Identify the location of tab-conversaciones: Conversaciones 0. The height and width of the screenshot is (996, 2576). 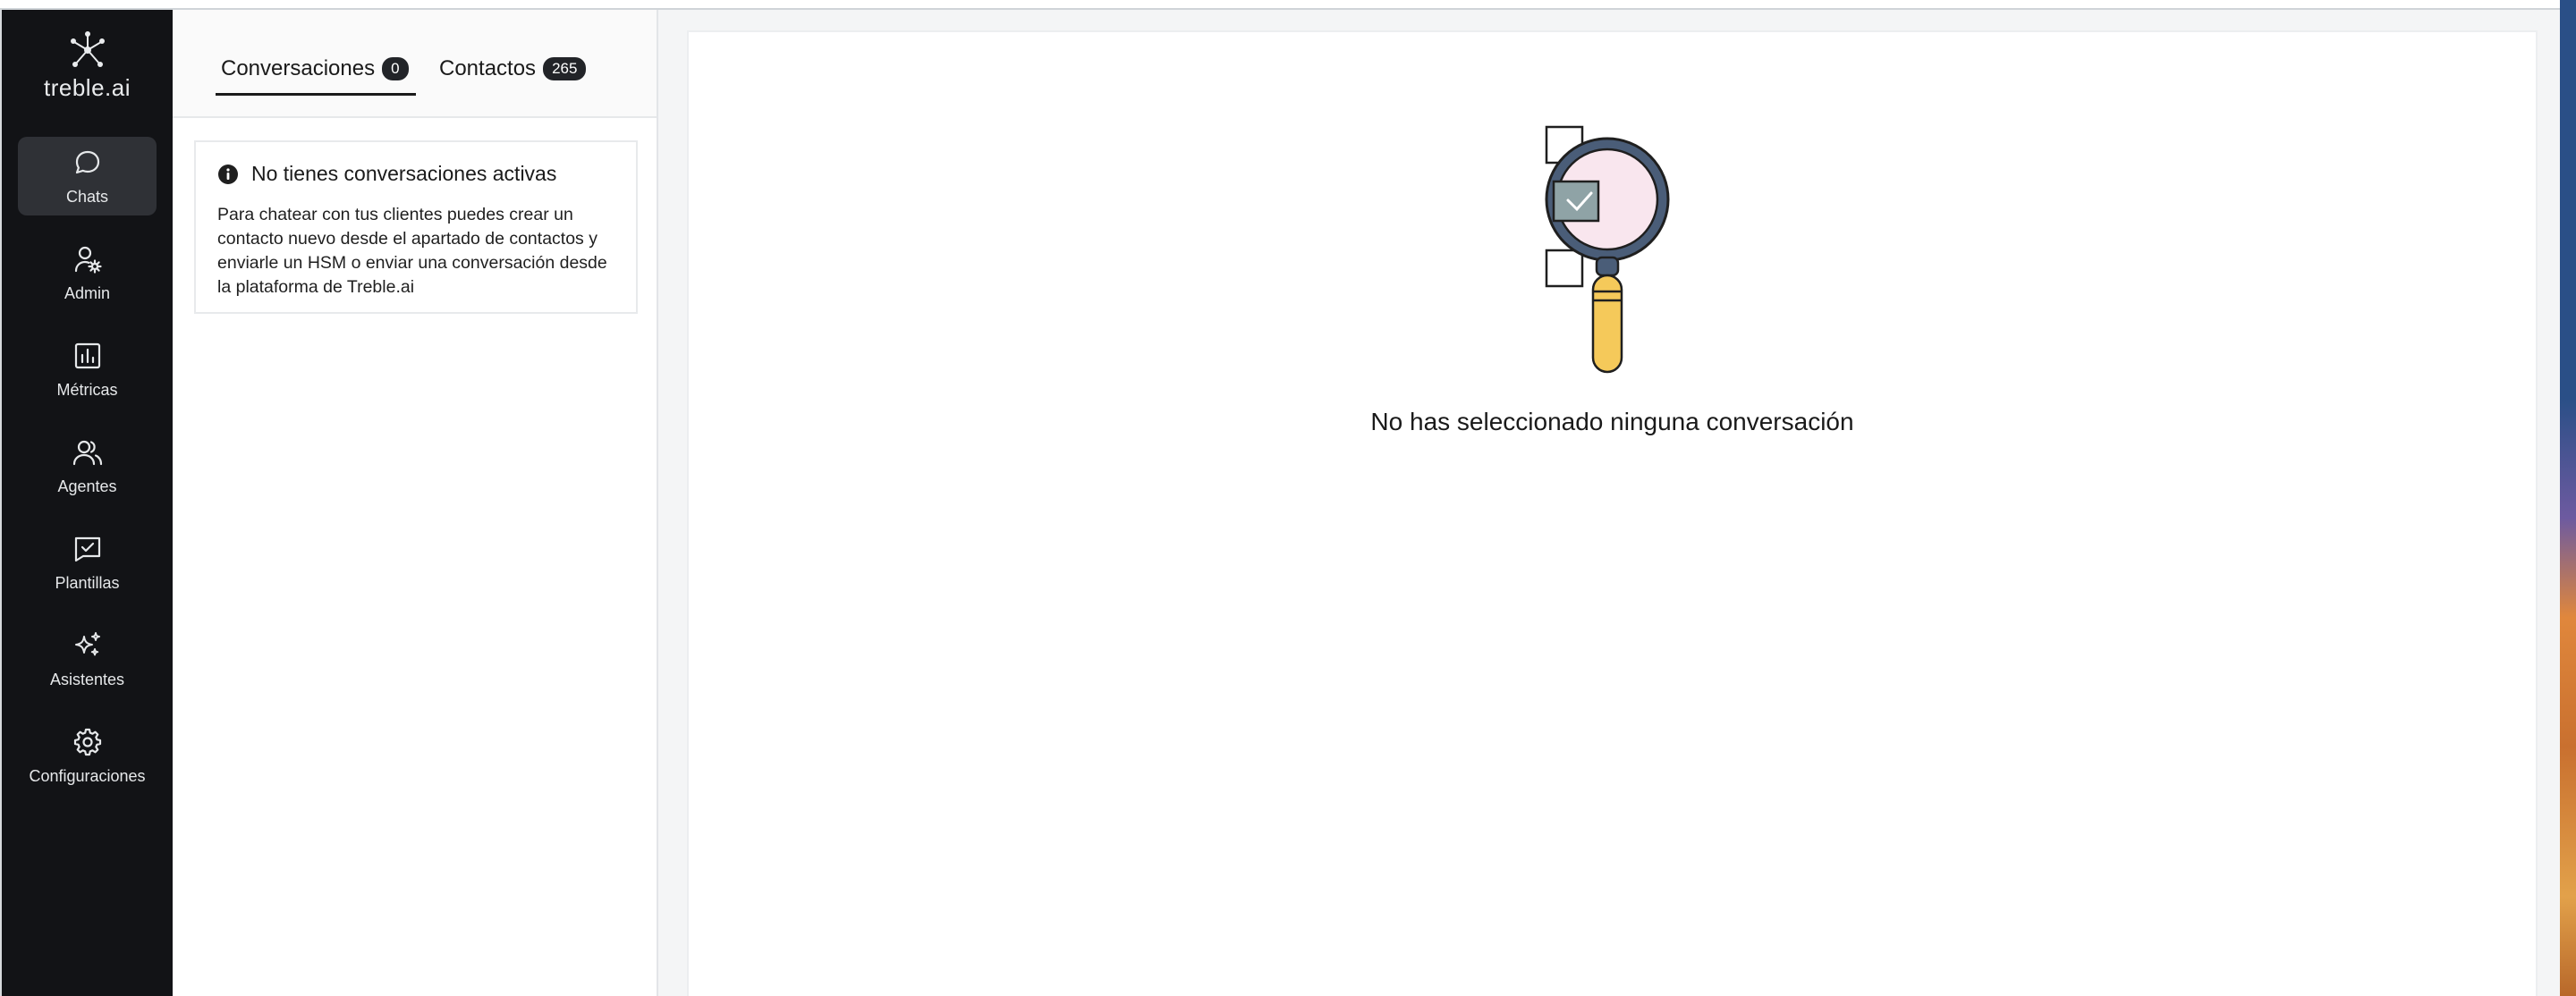
(315, 69).